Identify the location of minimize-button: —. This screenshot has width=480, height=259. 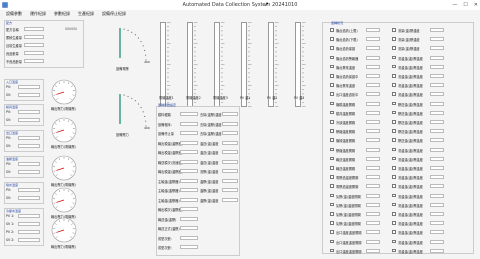
(454, 5).